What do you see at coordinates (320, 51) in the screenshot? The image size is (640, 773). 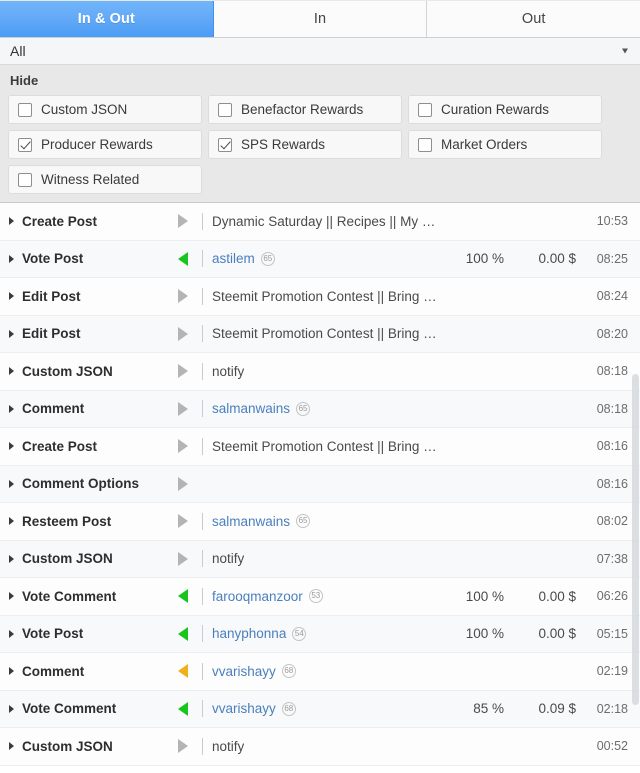 I see `operation-type-select: All` at bounding box center [320, 51].